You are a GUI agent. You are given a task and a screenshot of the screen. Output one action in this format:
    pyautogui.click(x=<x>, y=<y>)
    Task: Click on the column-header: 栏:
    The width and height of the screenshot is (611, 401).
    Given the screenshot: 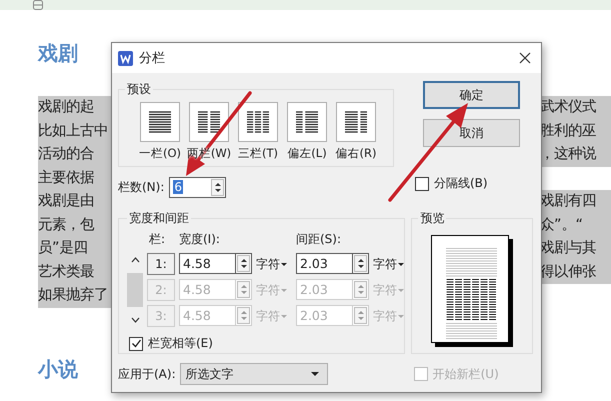 What is the action you would take?
    pyautogui.click(x=157, y=239)
    